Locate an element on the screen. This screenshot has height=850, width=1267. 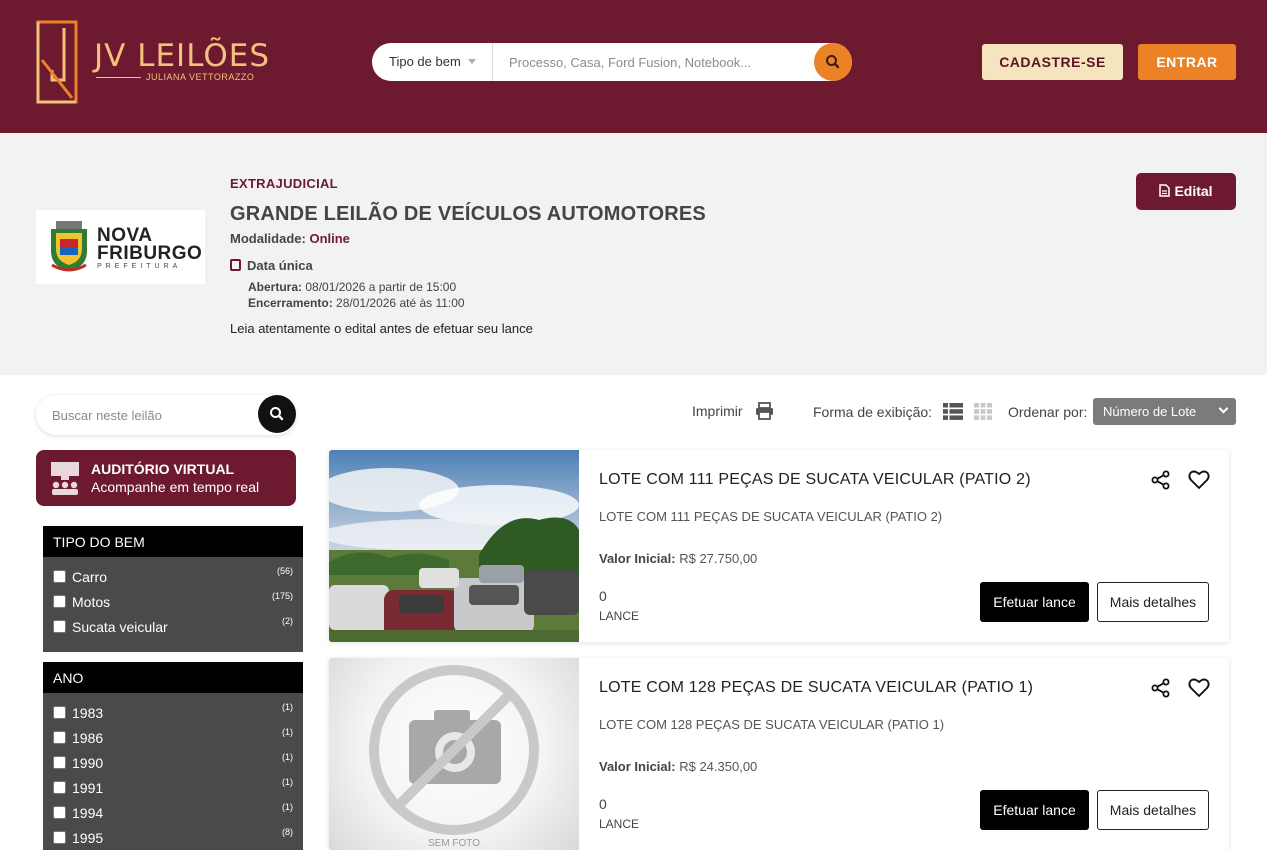
filter-option-label: 1994 is located at coordinates (88, 813).